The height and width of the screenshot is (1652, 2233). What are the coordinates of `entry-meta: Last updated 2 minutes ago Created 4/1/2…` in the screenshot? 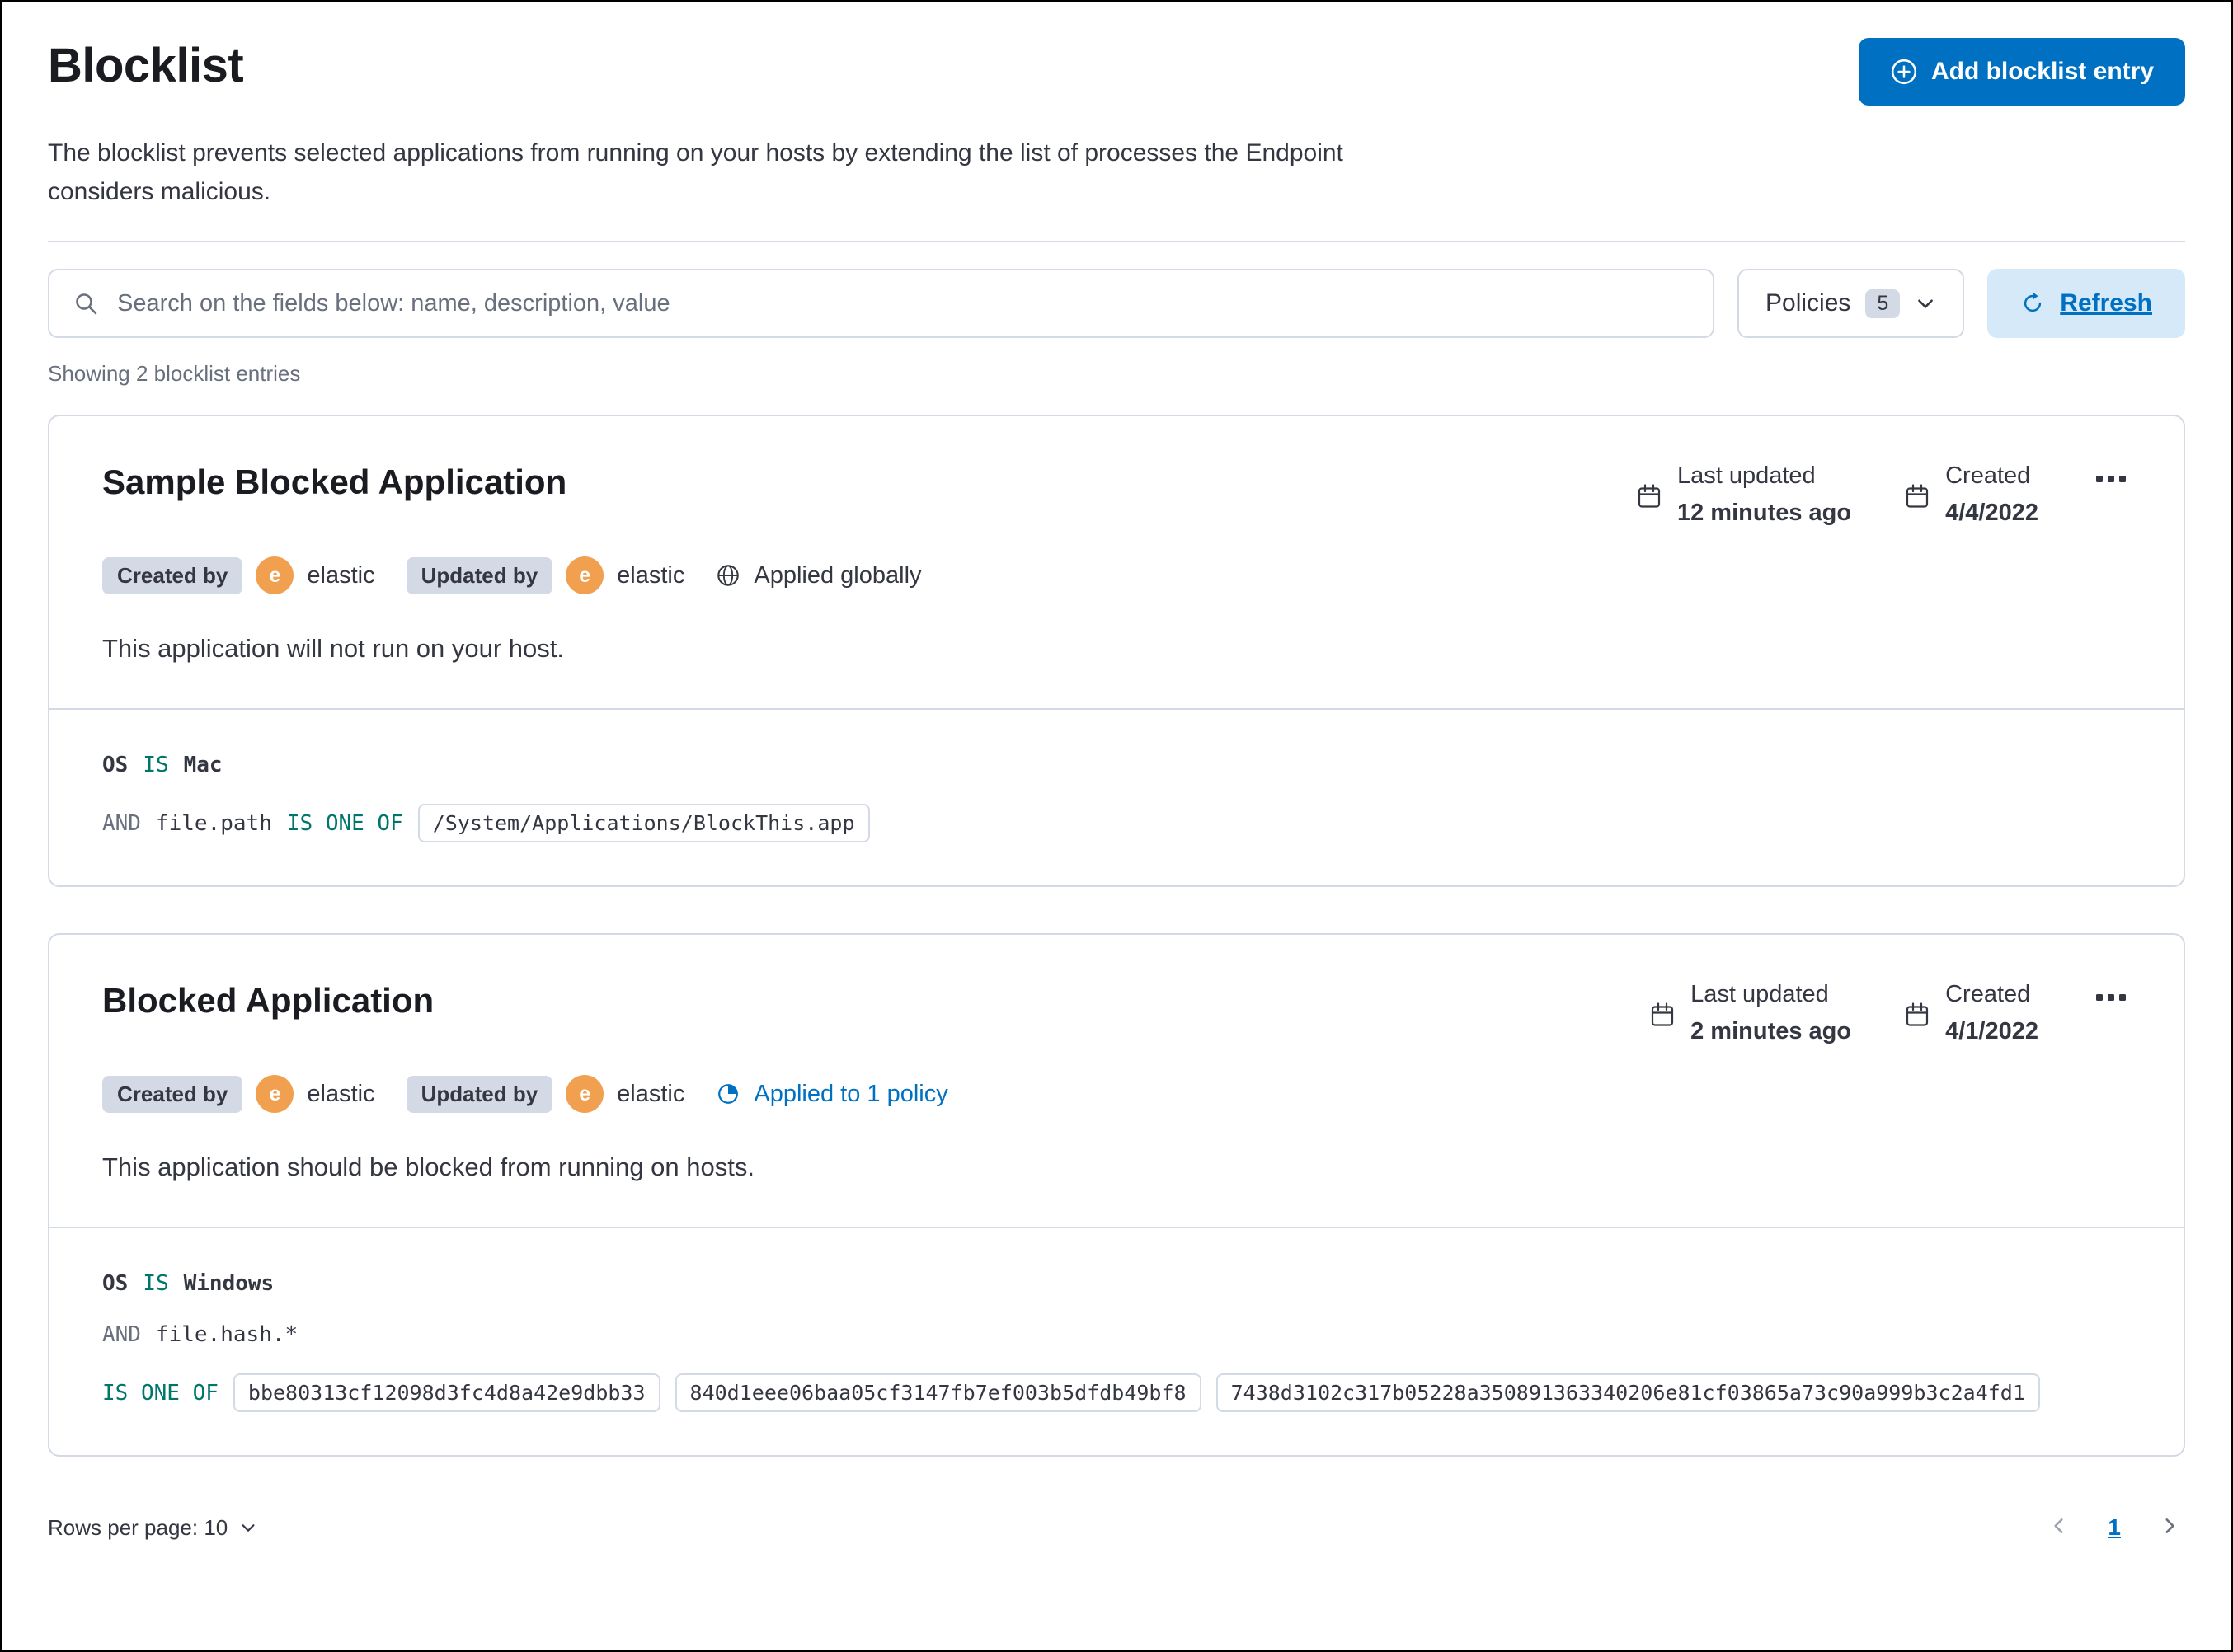 It's located at (1890, 1013).